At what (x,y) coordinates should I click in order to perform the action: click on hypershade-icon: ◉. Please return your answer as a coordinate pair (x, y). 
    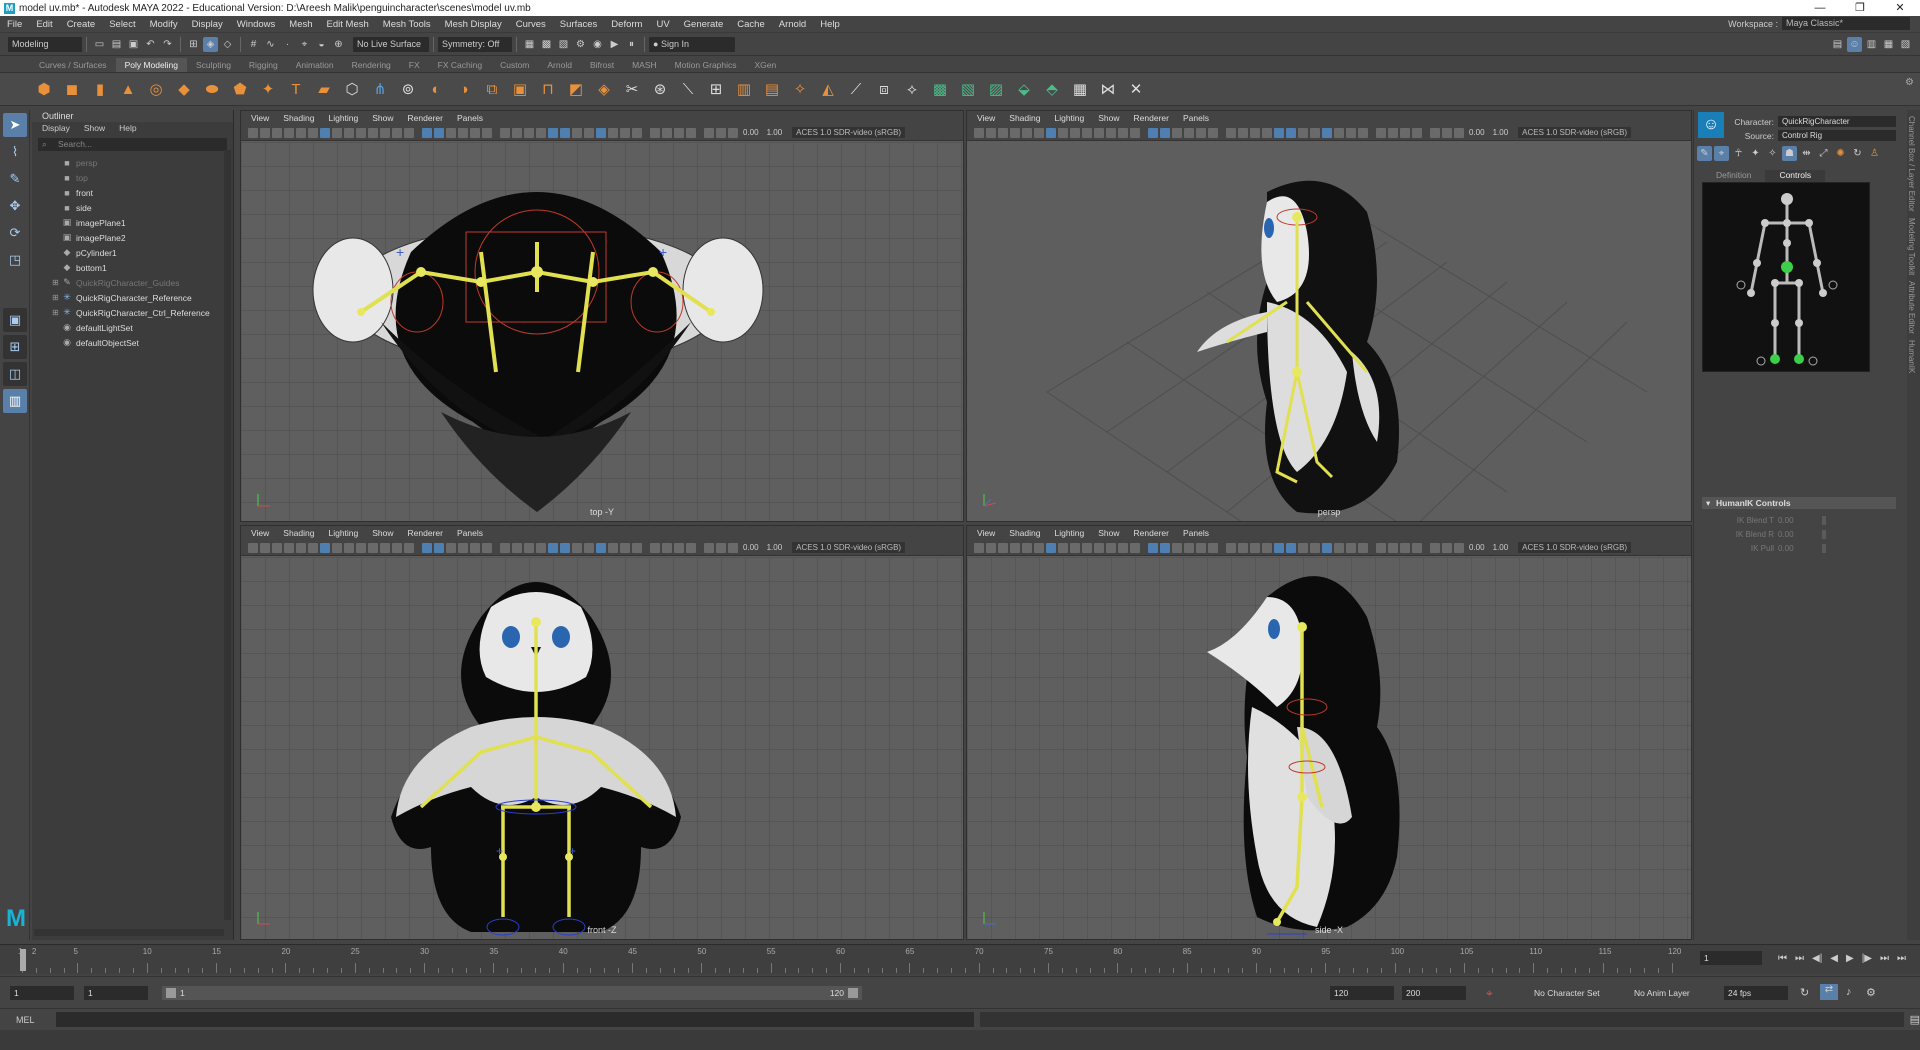
    Looking at the image, I should click on (597, 44).